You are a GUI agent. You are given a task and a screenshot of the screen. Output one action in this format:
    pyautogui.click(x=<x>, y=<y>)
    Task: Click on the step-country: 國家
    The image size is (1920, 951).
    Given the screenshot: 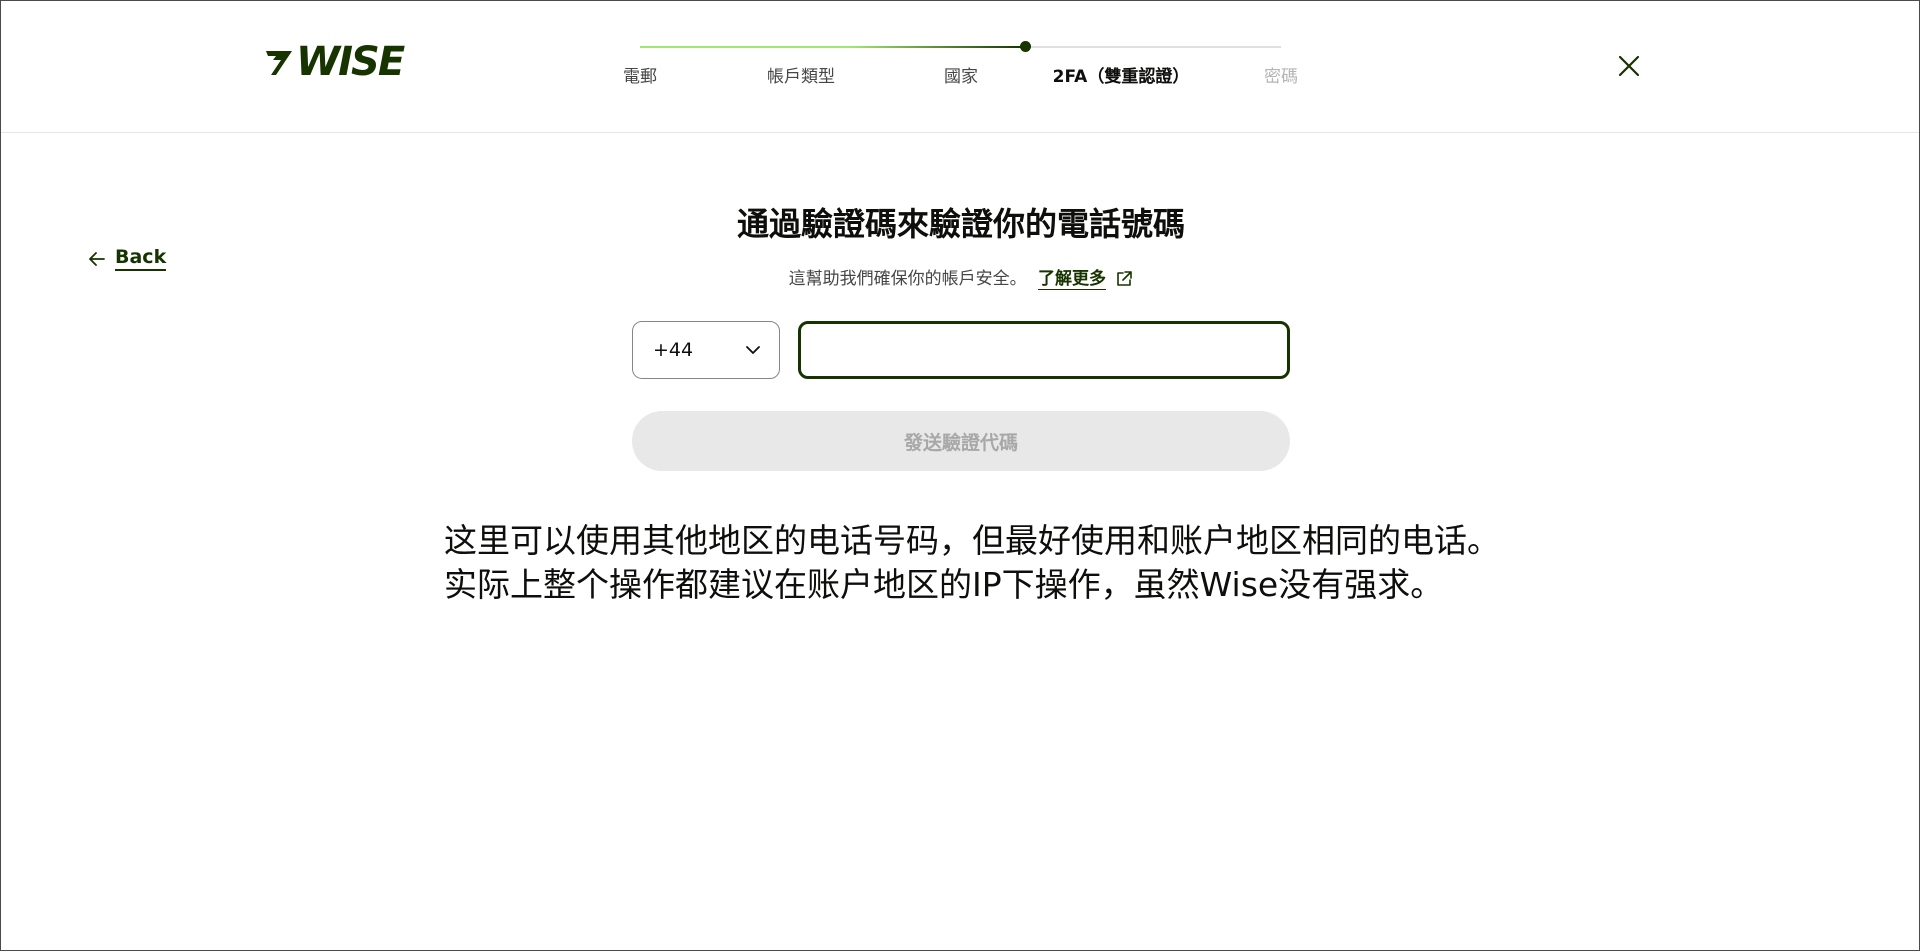 What is the action you would take?
    pyautogui.click(x=961, y=77)
    